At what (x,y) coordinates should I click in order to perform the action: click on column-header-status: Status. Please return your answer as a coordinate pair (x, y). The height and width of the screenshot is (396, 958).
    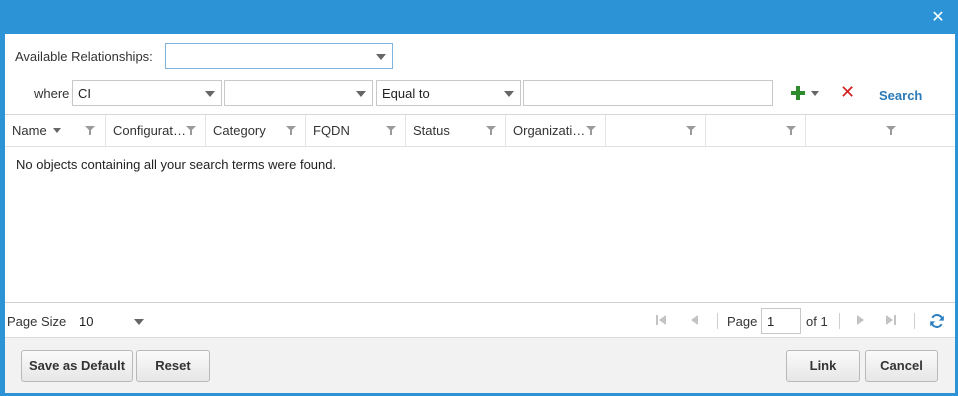
    Looking at the image, I should click on (456, 130).